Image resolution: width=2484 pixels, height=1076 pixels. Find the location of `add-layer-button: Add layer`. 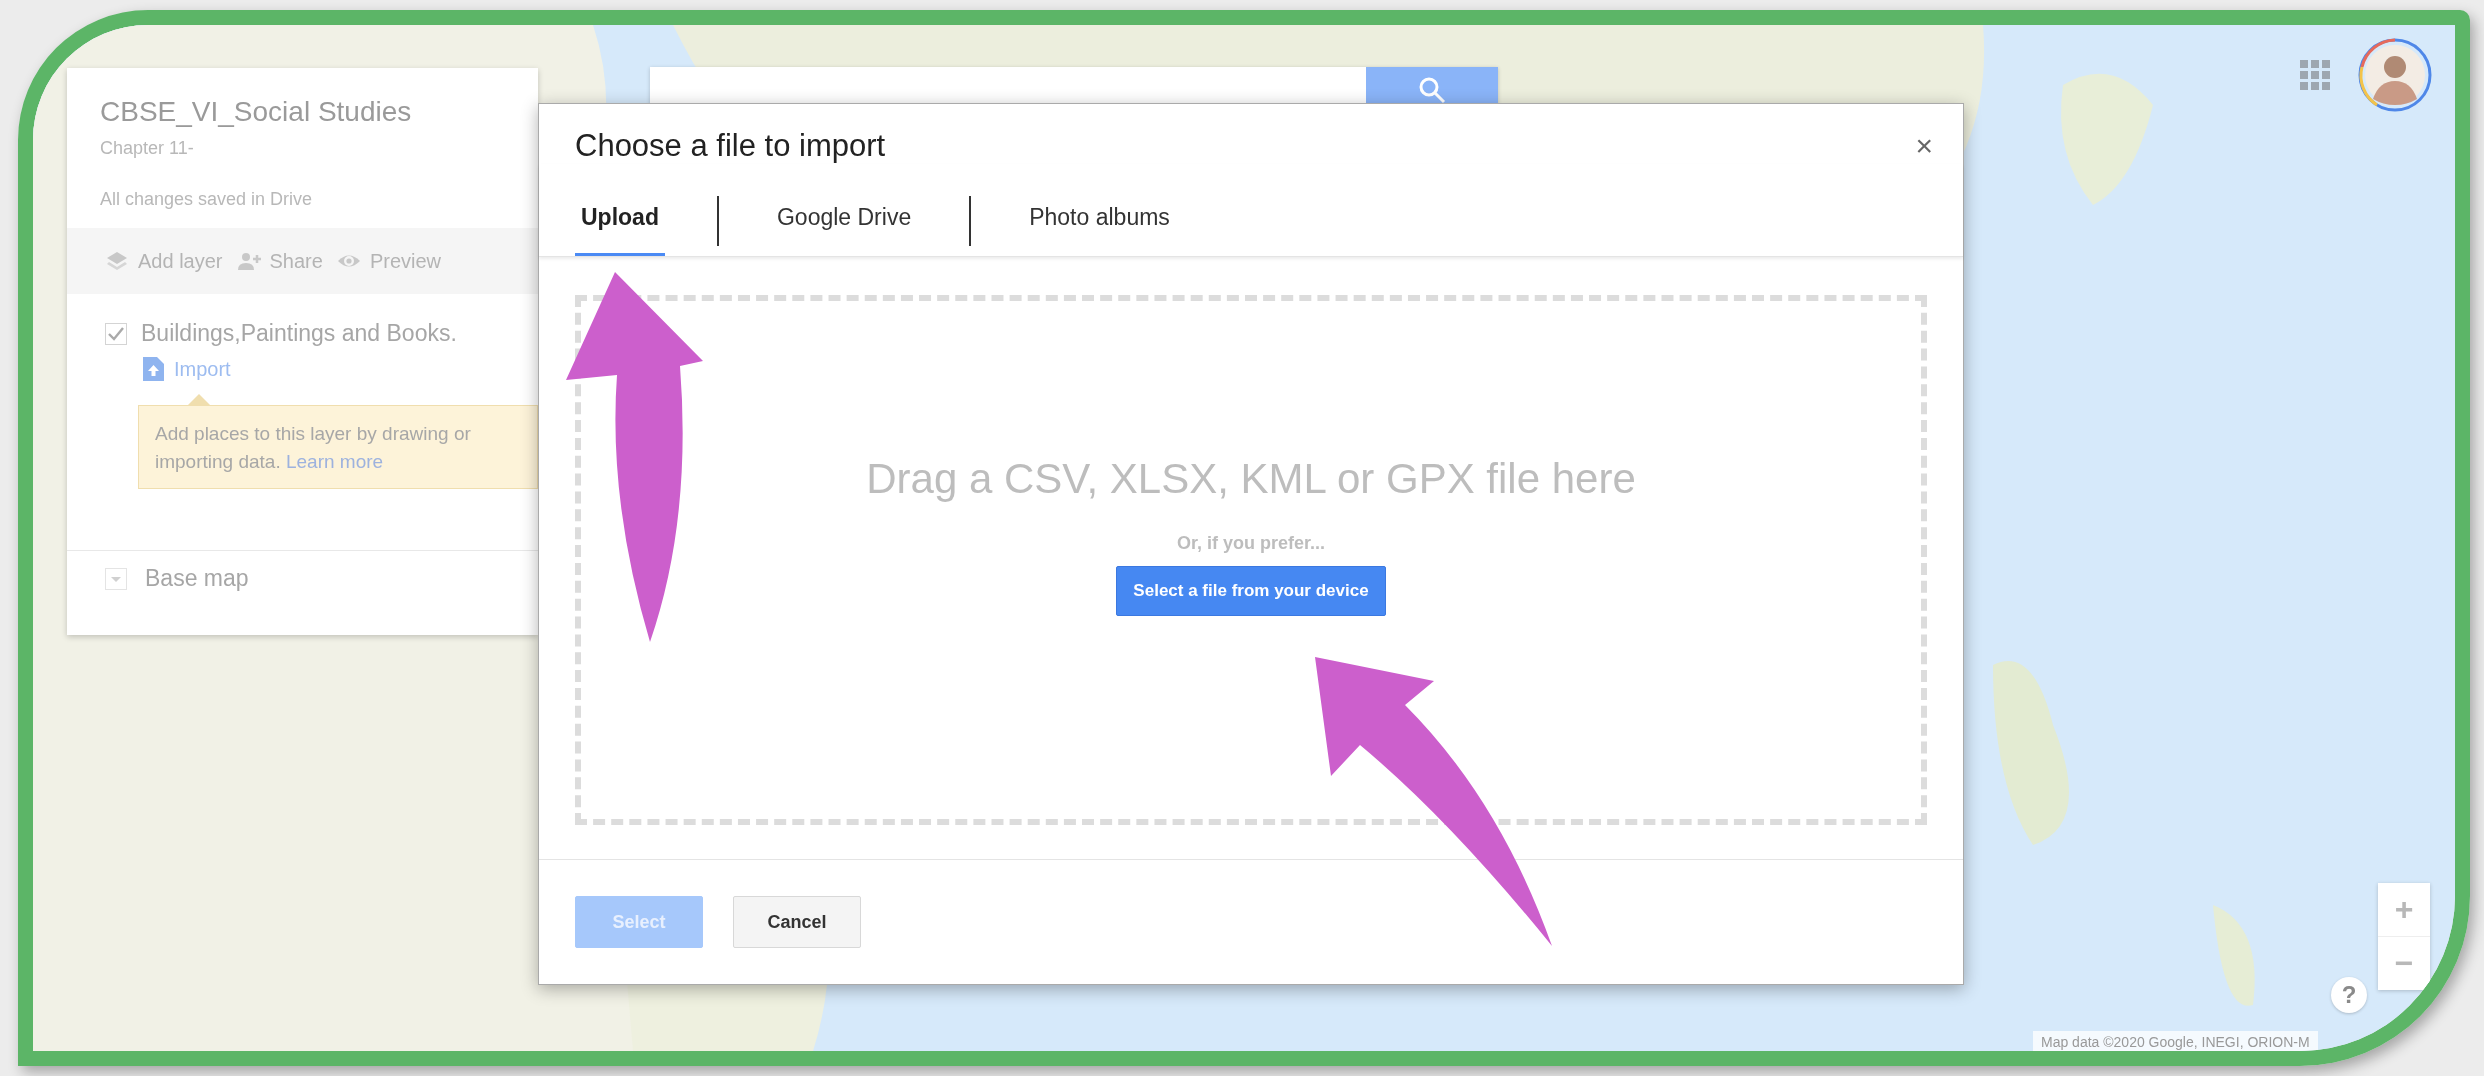

add-layer-button: Add layer is located at coordinates (164, 261).